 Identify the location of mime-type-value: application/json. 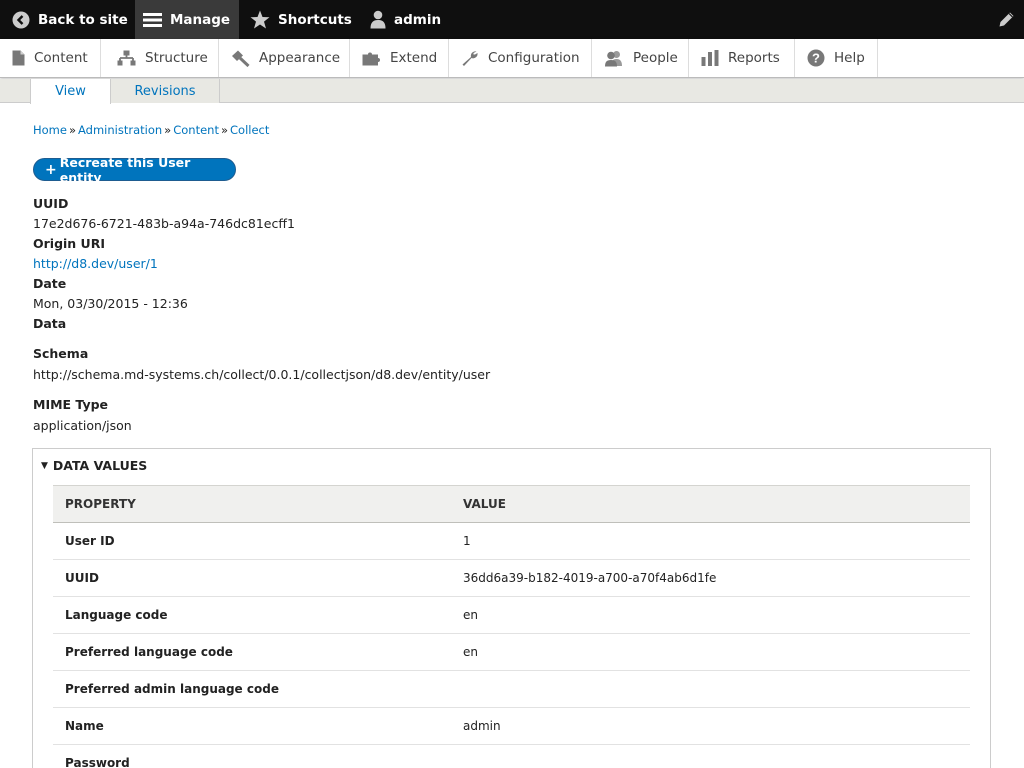
(82, 425).